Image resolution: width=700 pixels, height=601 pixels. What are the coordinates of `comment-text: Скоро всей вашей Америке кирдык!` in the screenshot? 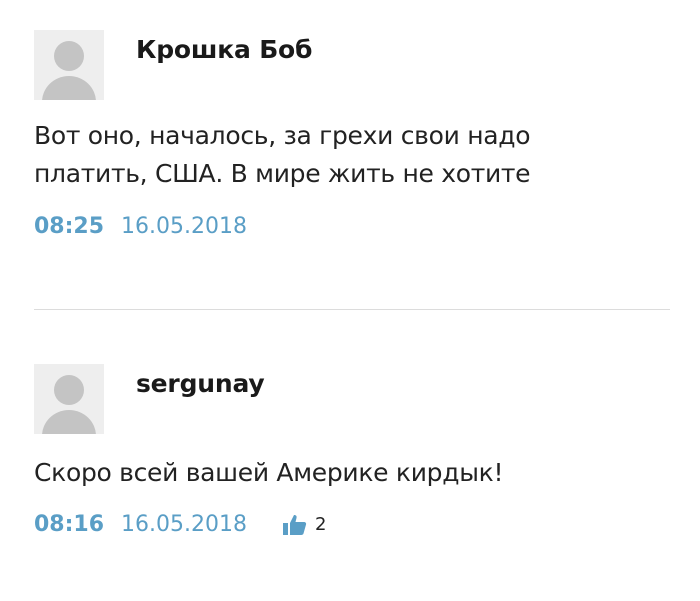 It's located at (269, 472).